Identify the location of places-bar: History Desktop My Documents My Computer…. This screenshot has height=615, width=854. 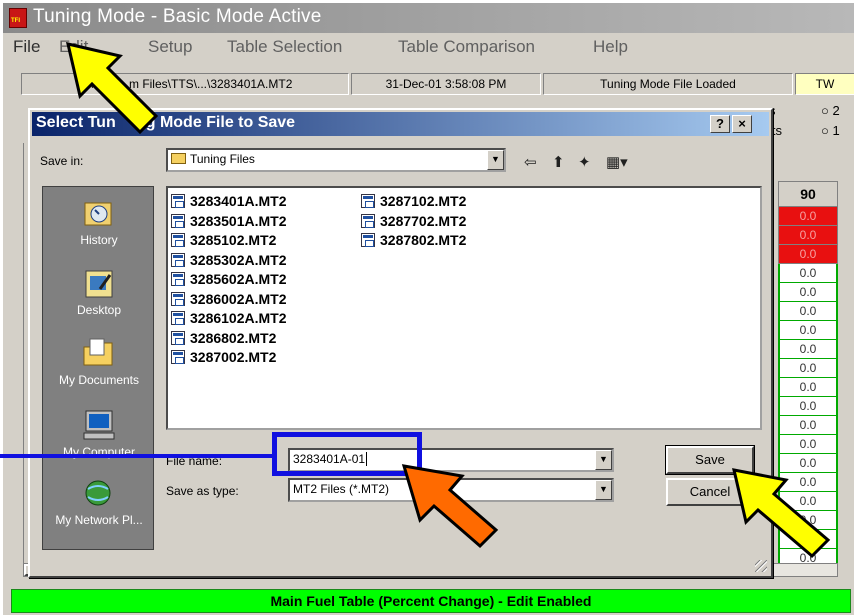
(98, 368).